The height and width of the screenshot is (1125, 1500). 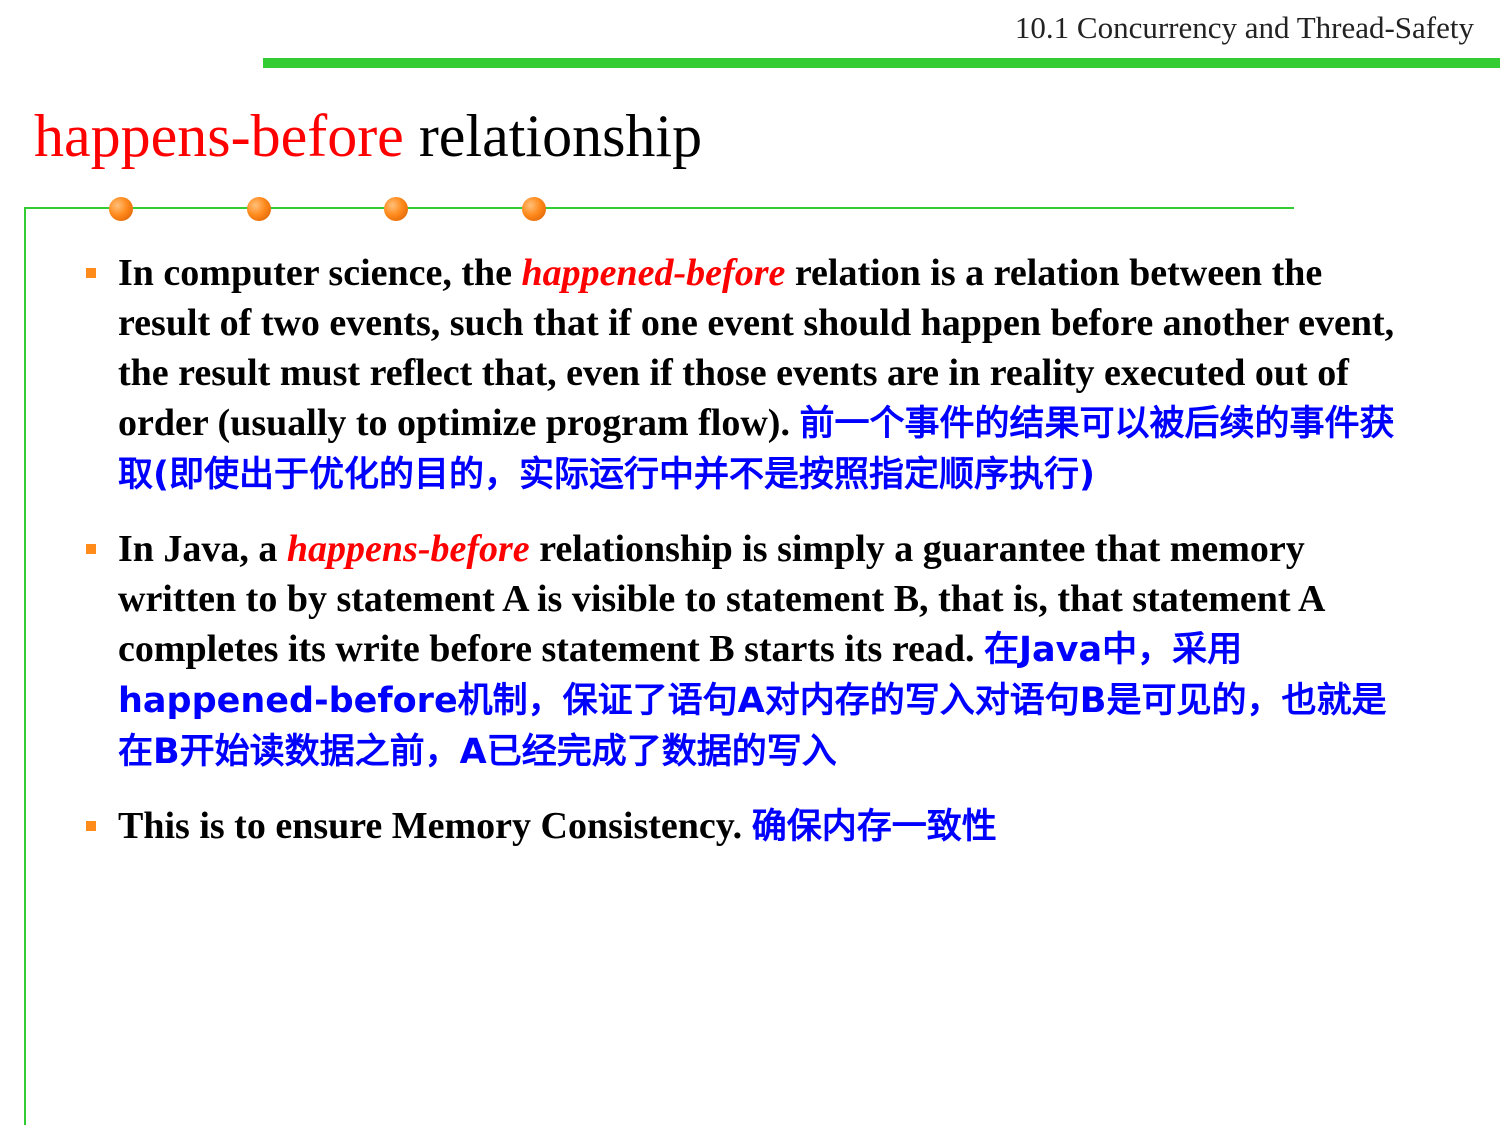 I want to click on slide-title: happens-before relationship, so click(x=368, y=136).